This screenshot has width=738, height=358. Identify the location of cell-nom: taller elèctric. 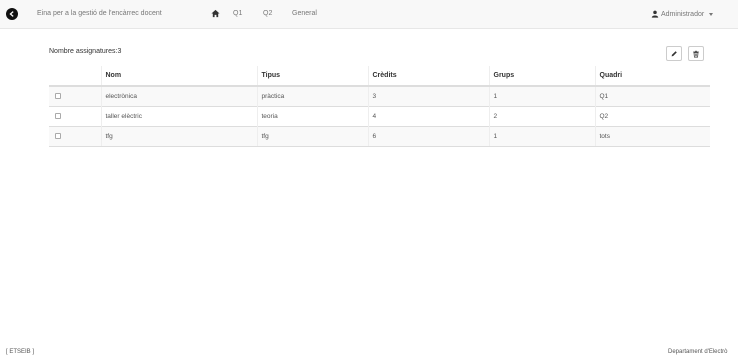
(178, 115).